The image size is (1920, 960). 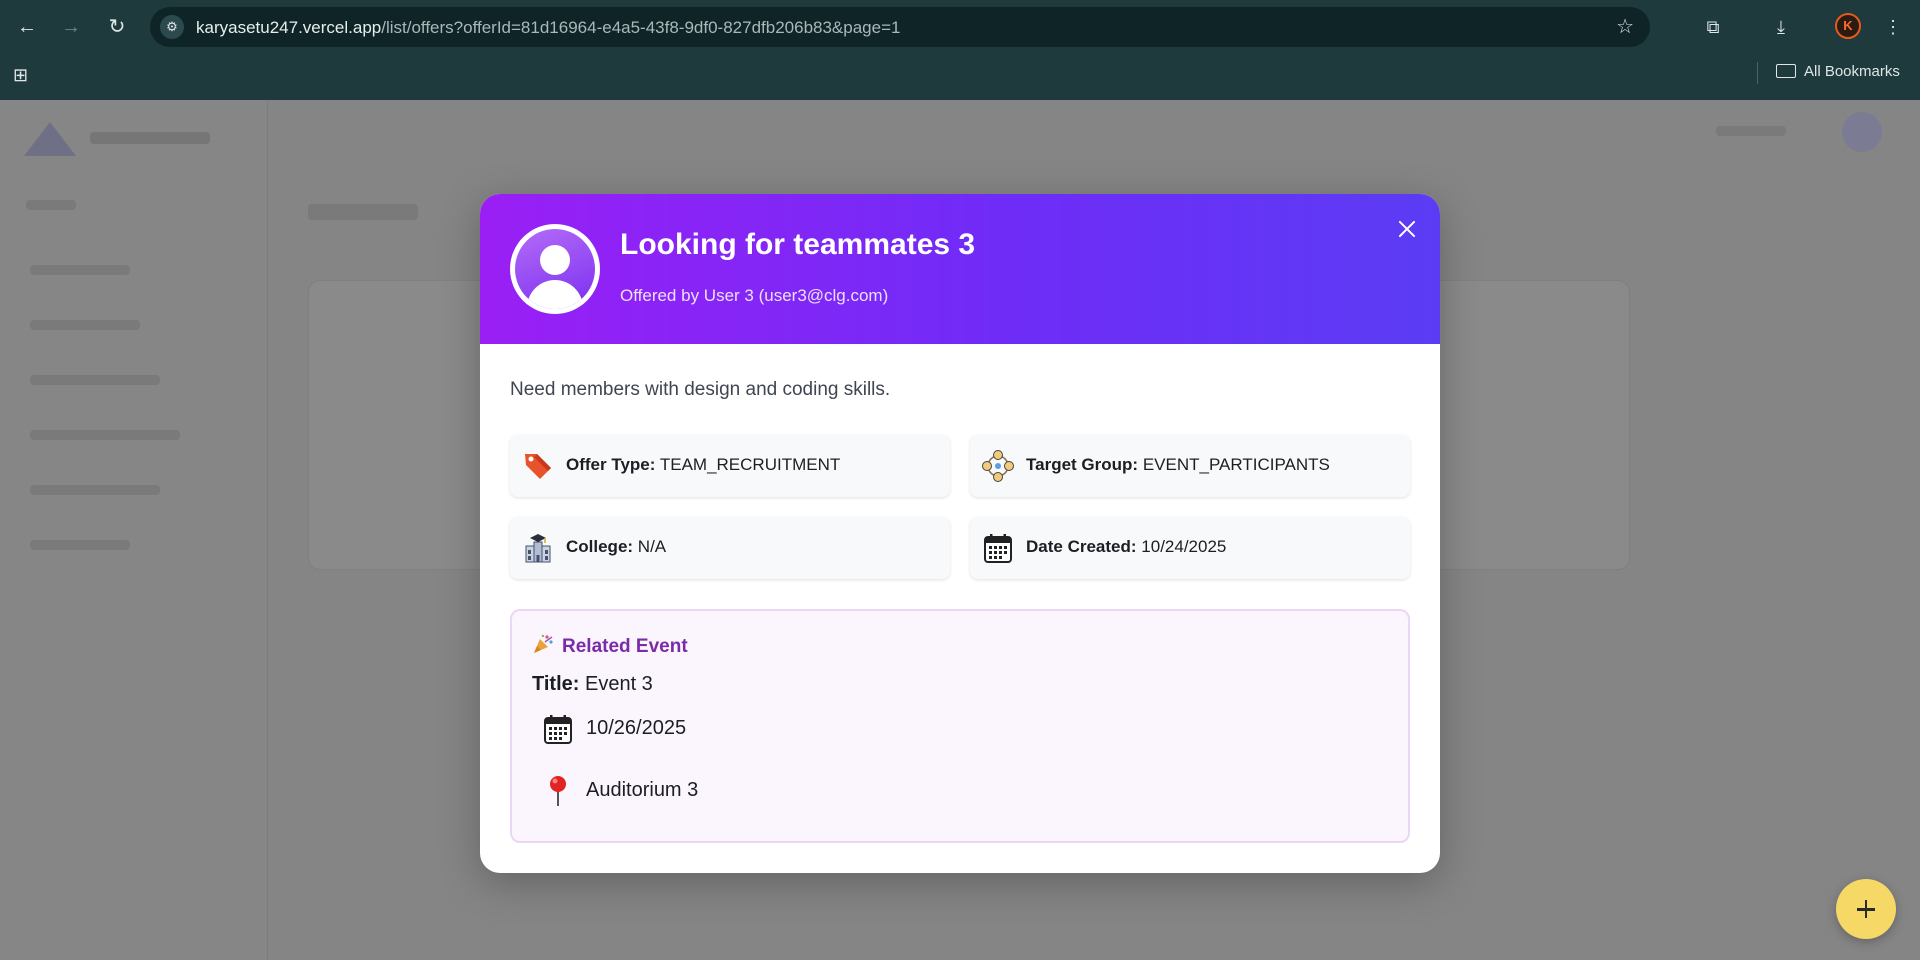 What do you see at coordinates (1866, 909) in the screenshot?
I see `add-button` at bounding box center [1866, 909].